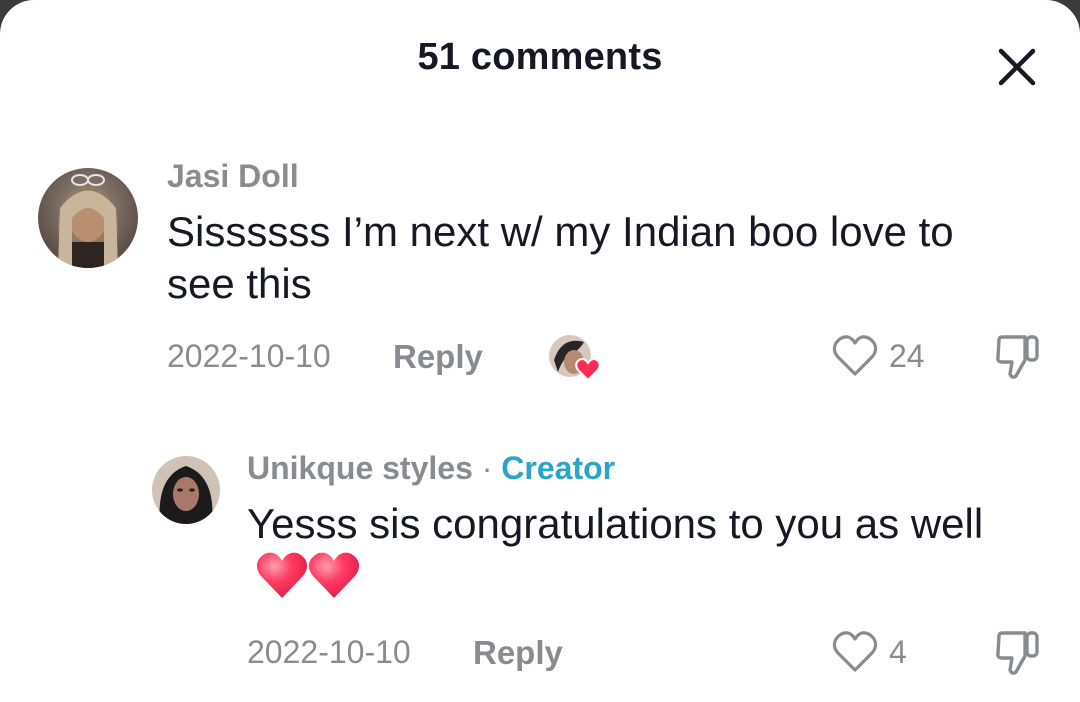 This screenshot has width=1080, height=702. What do you see at coordinates (588, 370) in the screenshot?
I see `heart-icon` at bounding box center [588, 370].